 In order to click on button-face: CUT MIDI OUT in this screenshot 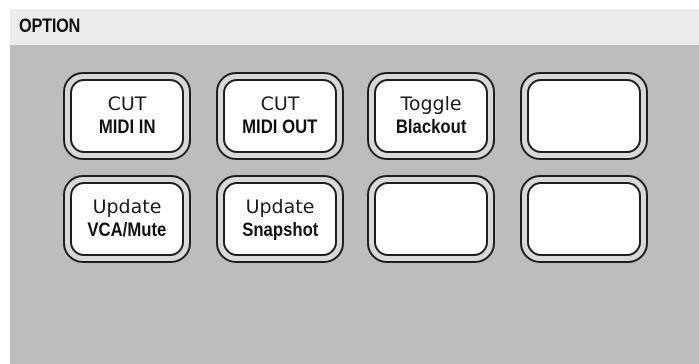, I will do `click(280, 116)`.